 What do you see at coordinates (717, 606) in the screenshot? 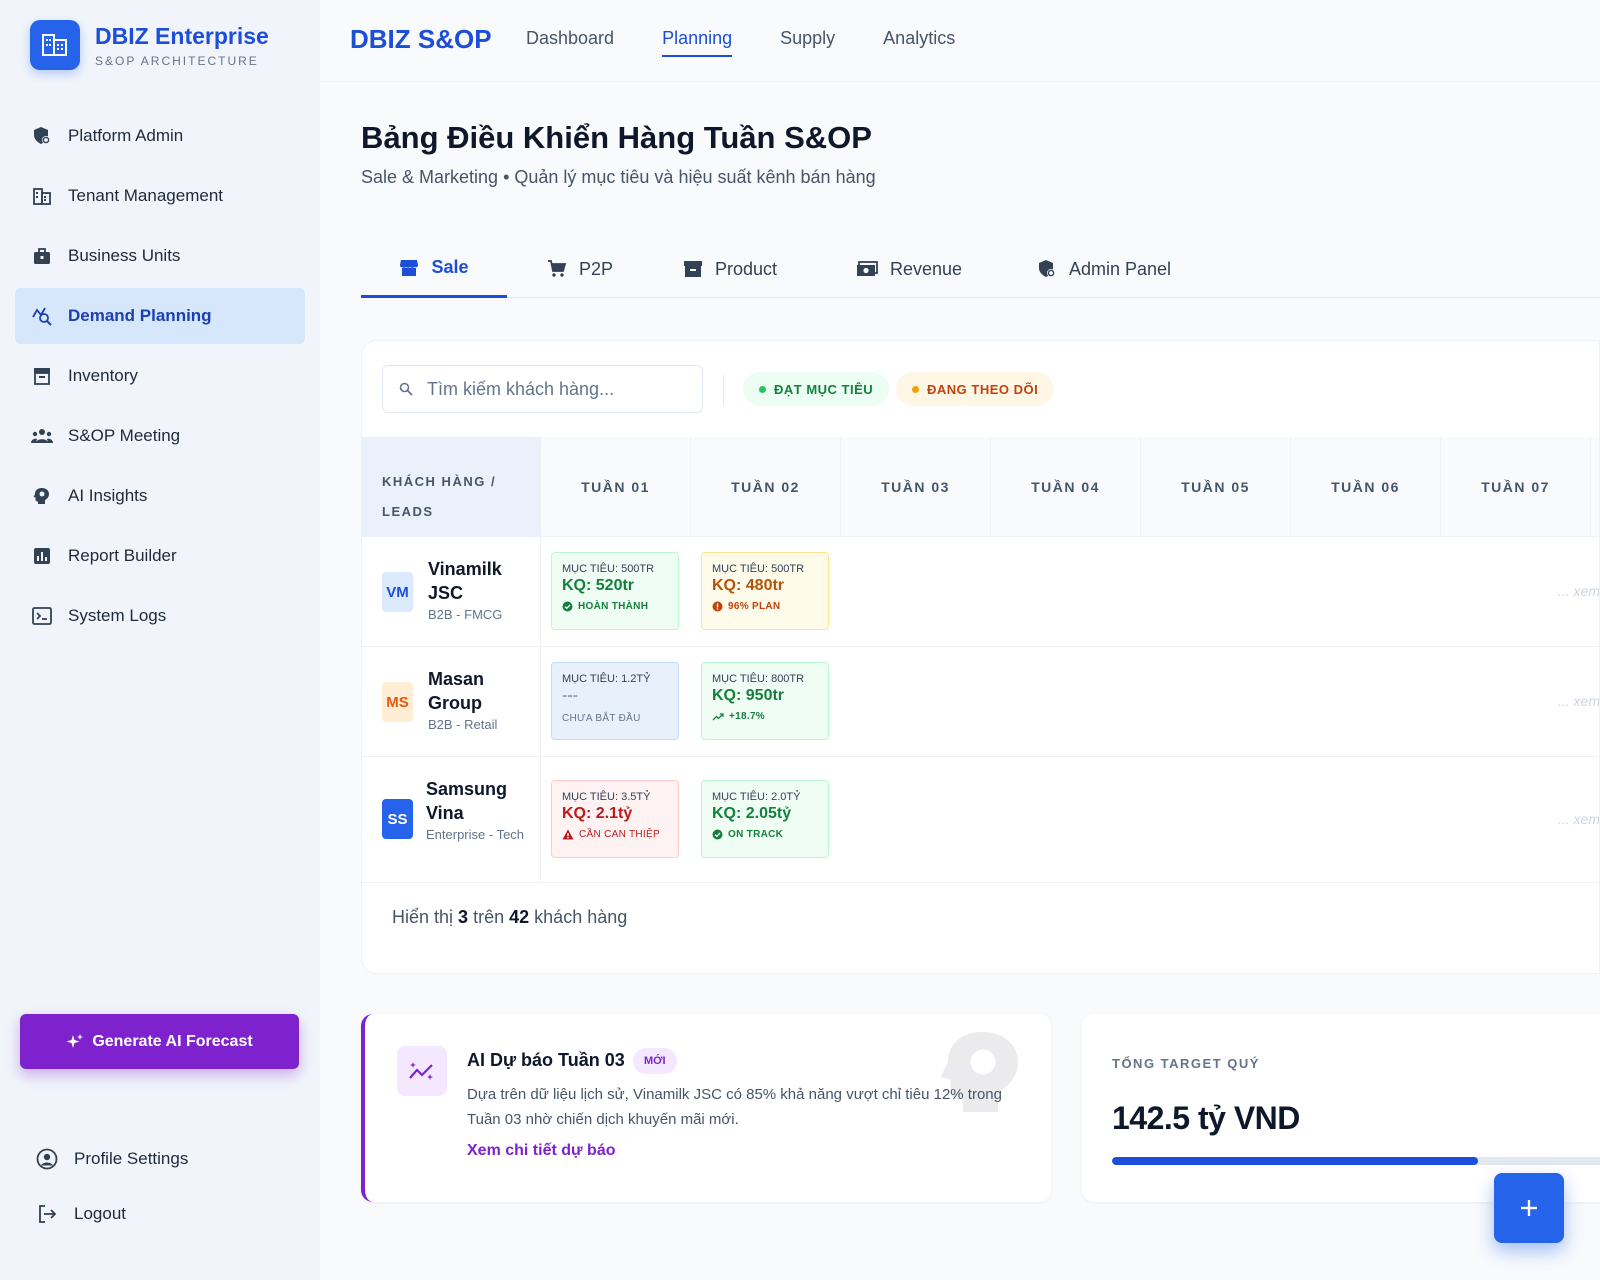
I see `alert-circle-icon` at bounding box center [717, 606].